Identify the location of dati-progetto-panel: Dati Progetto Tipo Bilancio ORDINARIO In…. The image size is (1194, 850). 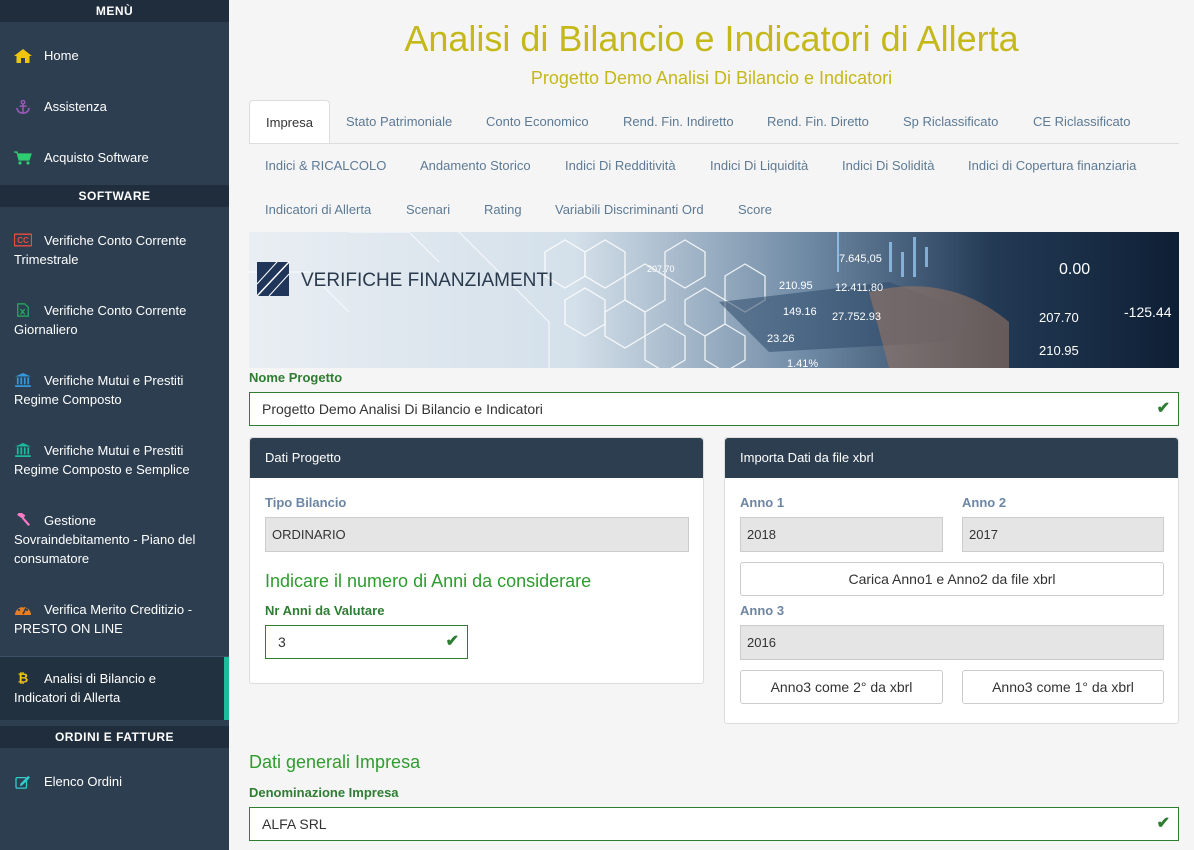
(476, 560).